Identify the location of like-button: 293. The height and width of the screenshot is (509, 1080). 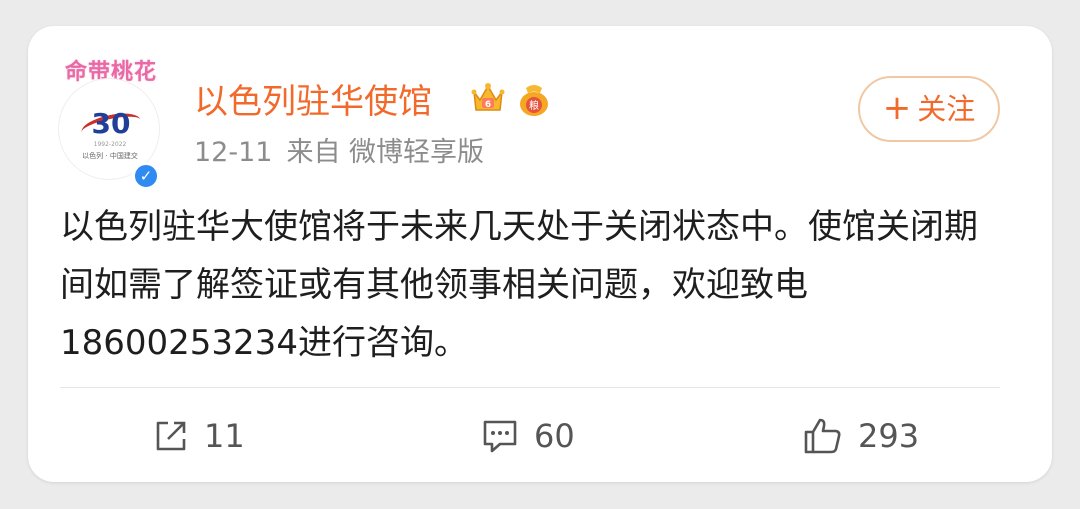
(860, 436).